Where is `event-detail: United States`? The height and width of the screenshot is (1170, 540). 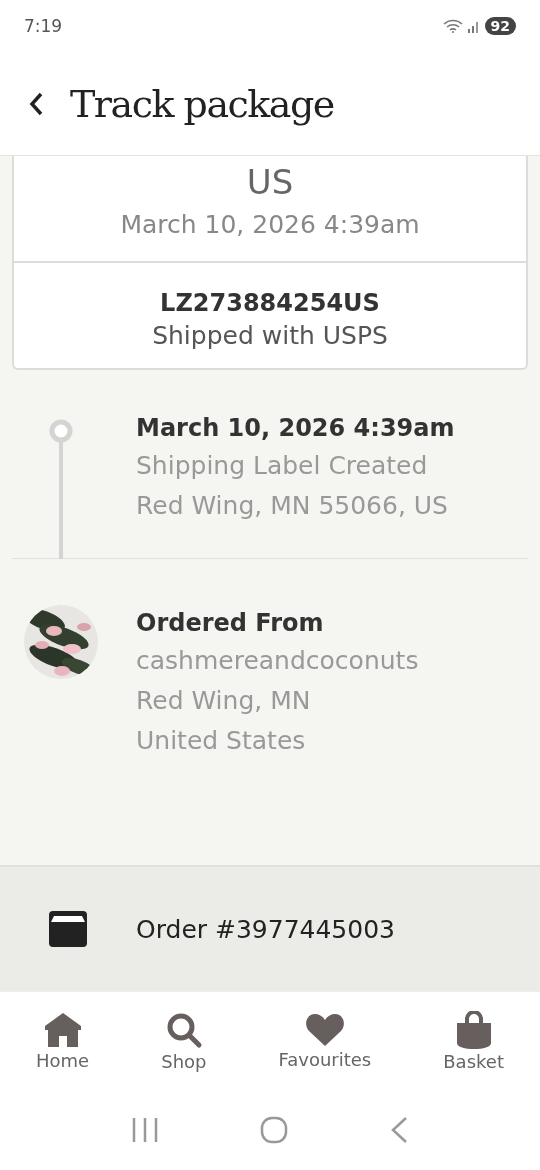 event-detail: United States is located at coordinates (221, 741).